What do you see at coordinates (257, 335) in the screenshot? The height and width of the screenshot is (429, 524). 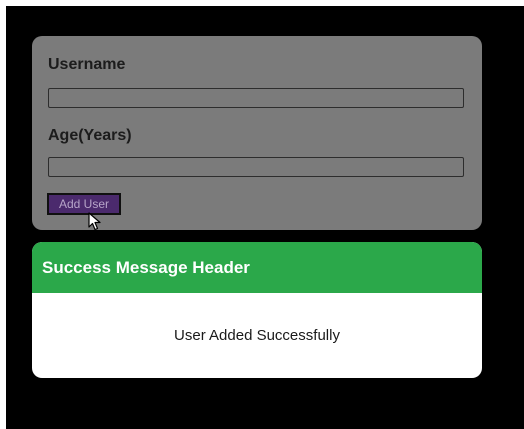 I see `success-message: User Added Successfully` at bounding box center [257, 335].